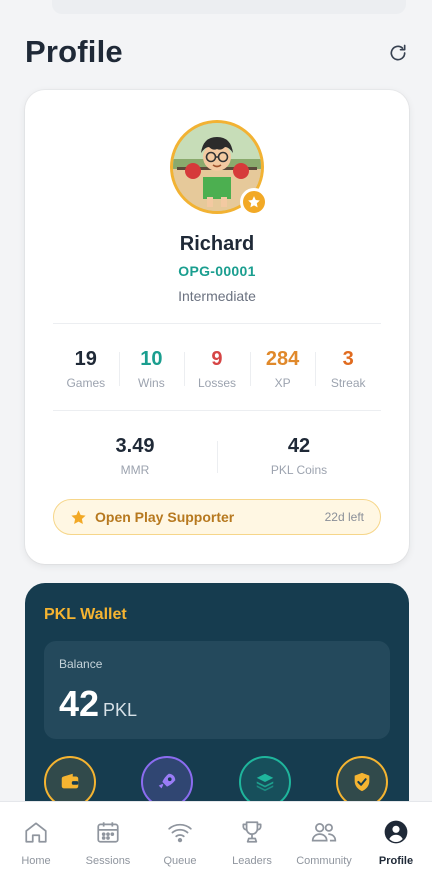  I want to click on stat-label: Games, so click(86, 383).